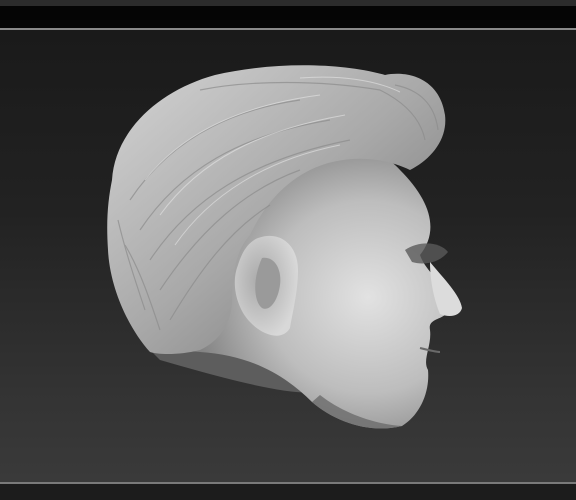  I want to click on bottom-toolbar, so click(288, 492).